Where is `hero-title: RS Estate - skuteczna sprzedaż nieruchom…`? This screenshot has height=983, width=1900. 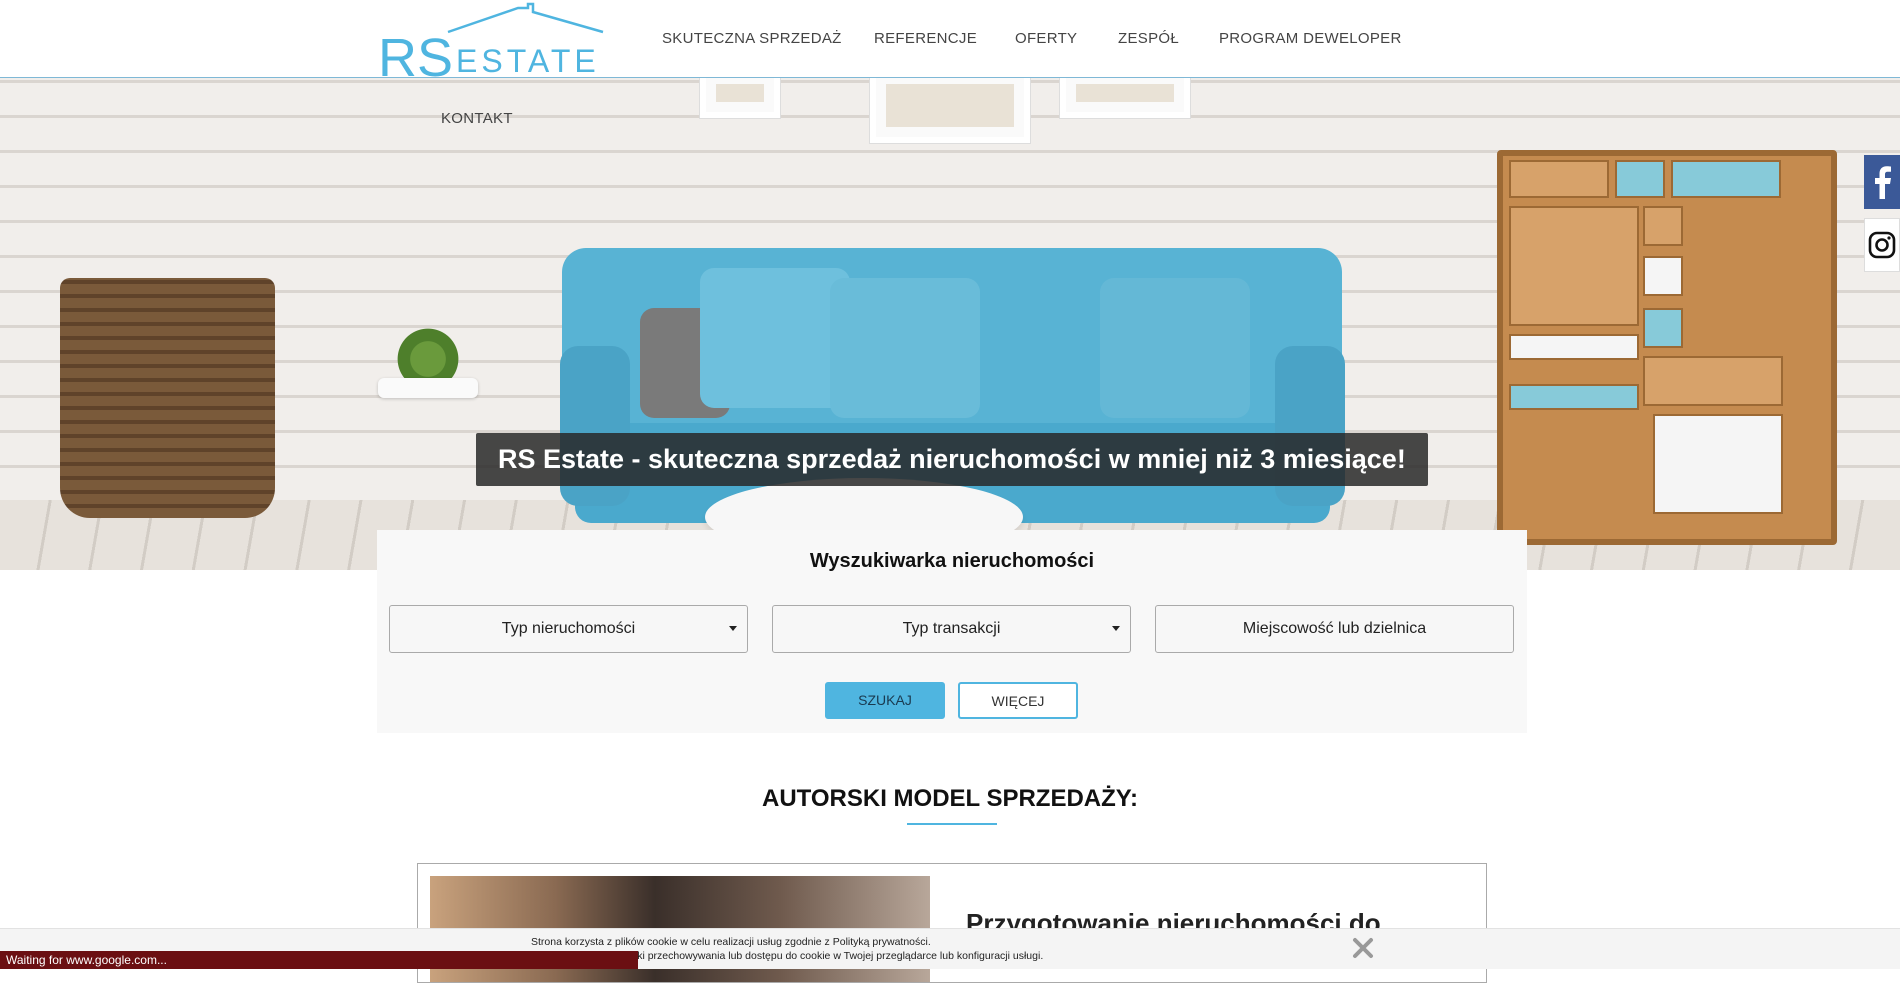
hero-title: RS Estate - skuteczna sprzedaż nieruchom… is located at coordinates (952, 459).